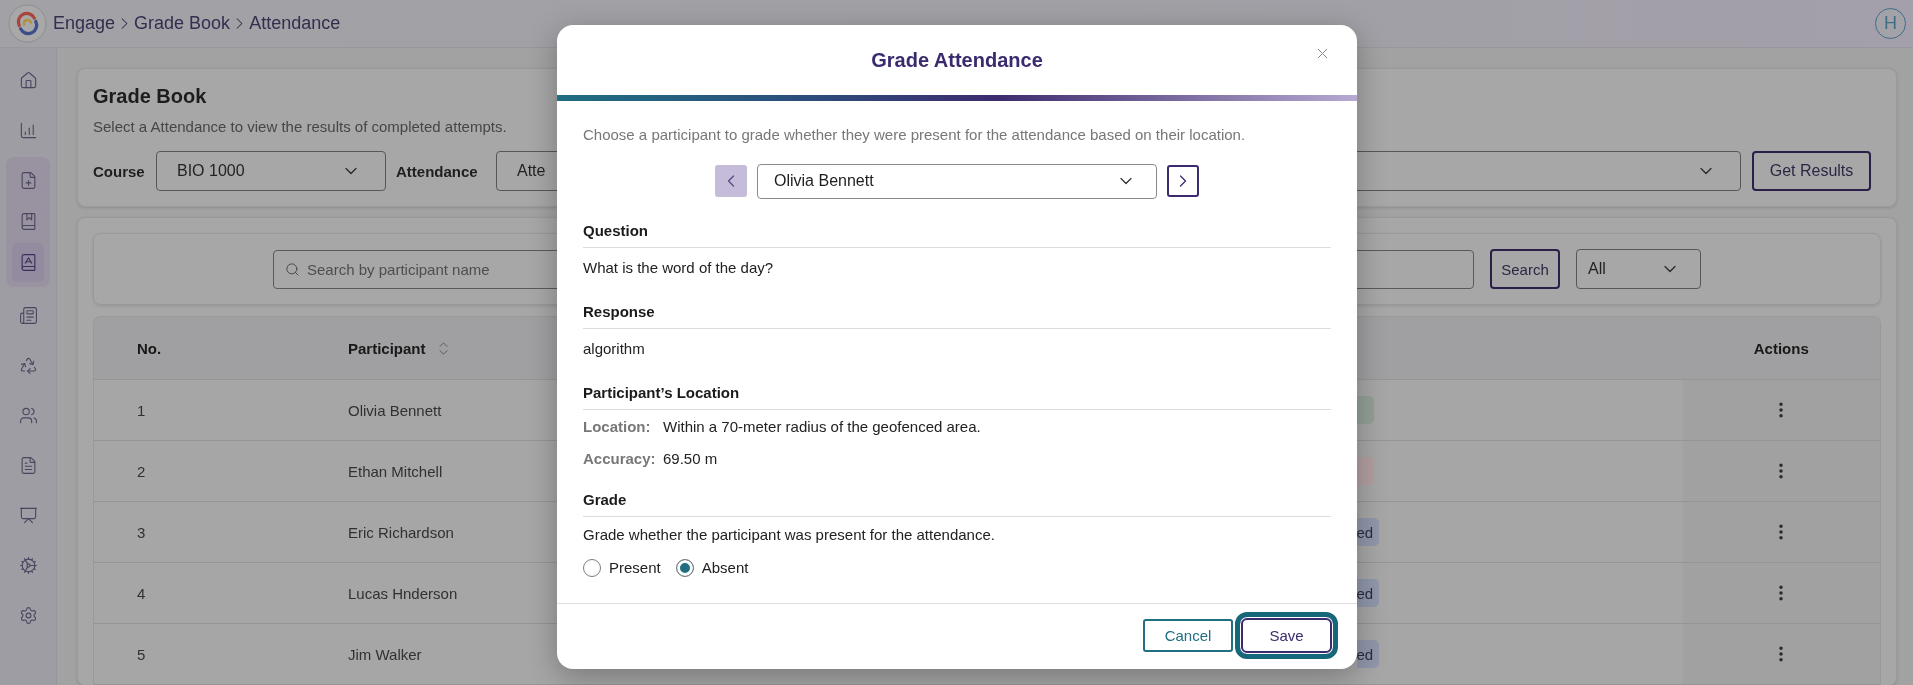 The width and height of the screenshot is (1913, 685). Describe the element at coordinates (150, 96) in the screenshot. I see `card-title: Grade Book` at that location.